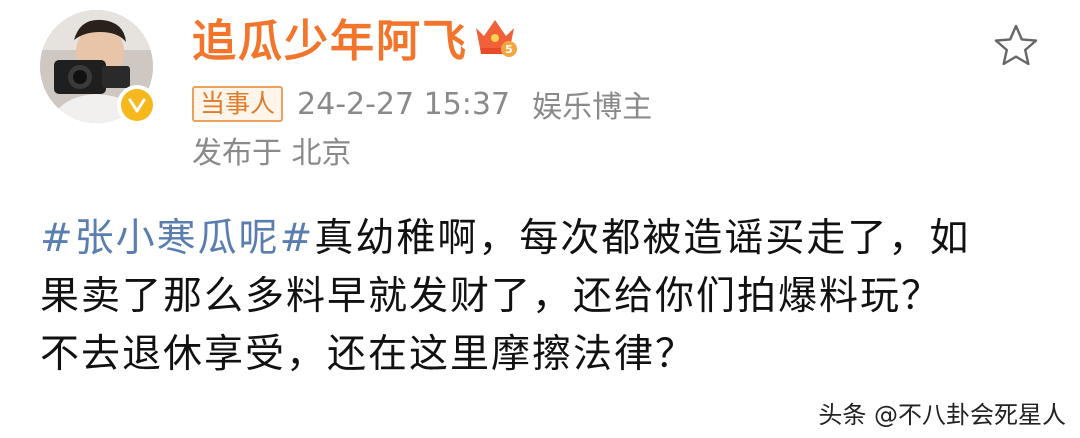  Describe the element at coordinates (330, 42) in the screenshot. I see `username-link: 追瓜少年阿飞` at that location.